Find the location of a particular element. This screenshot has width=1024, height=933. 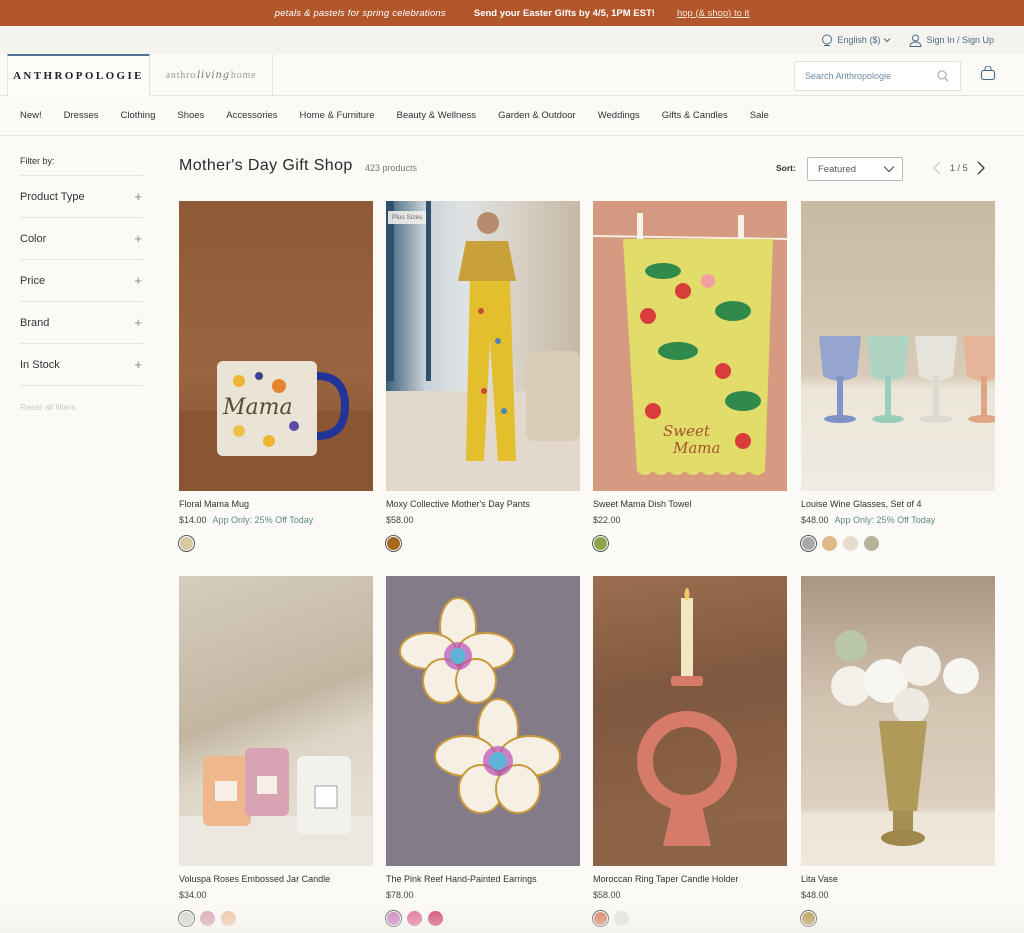

sort-dropdown: Featured is located at coordinates (855, 169).